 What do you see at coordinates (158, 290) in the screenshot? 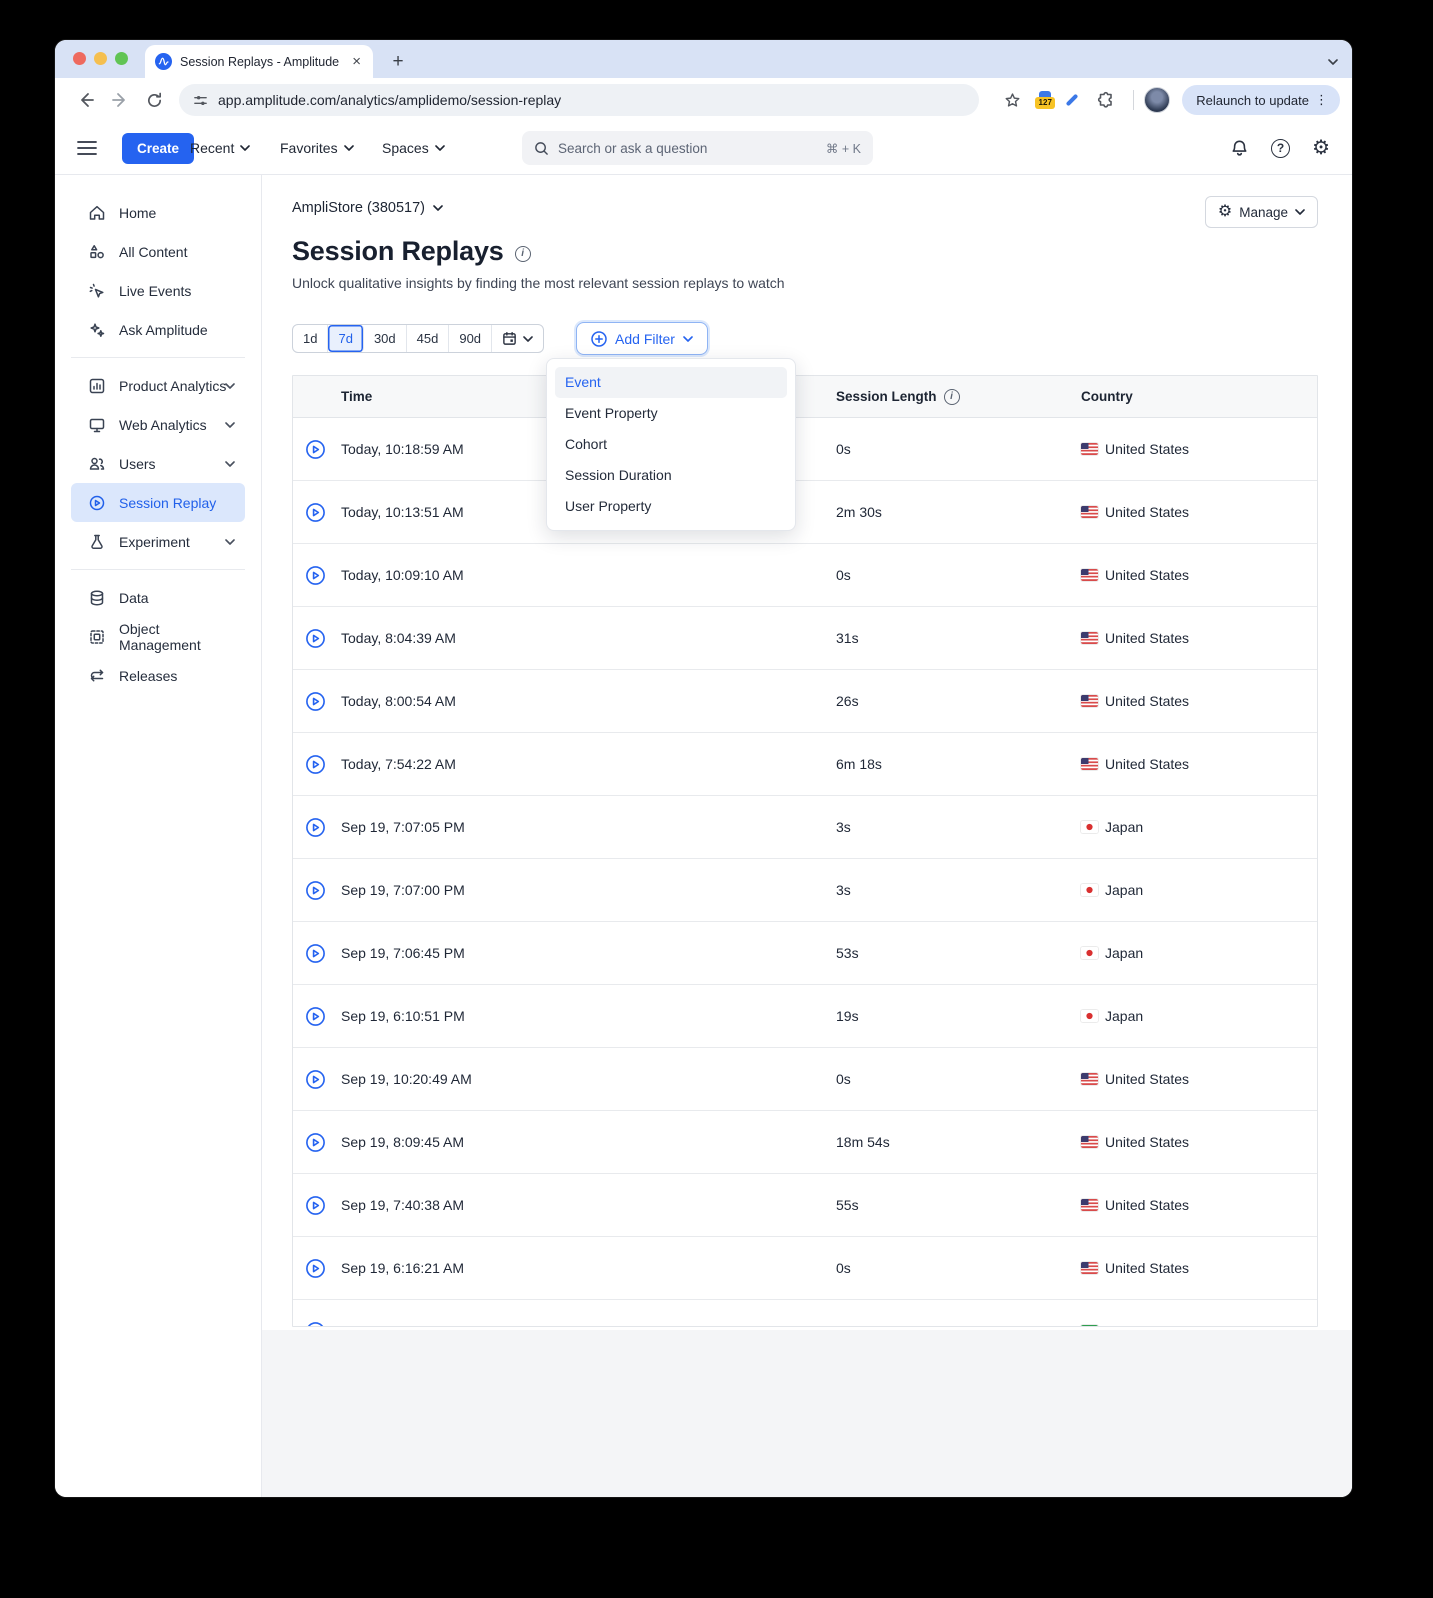
I see `sidebar-item-live-events: Live Events` at bounding box center [158, 290].